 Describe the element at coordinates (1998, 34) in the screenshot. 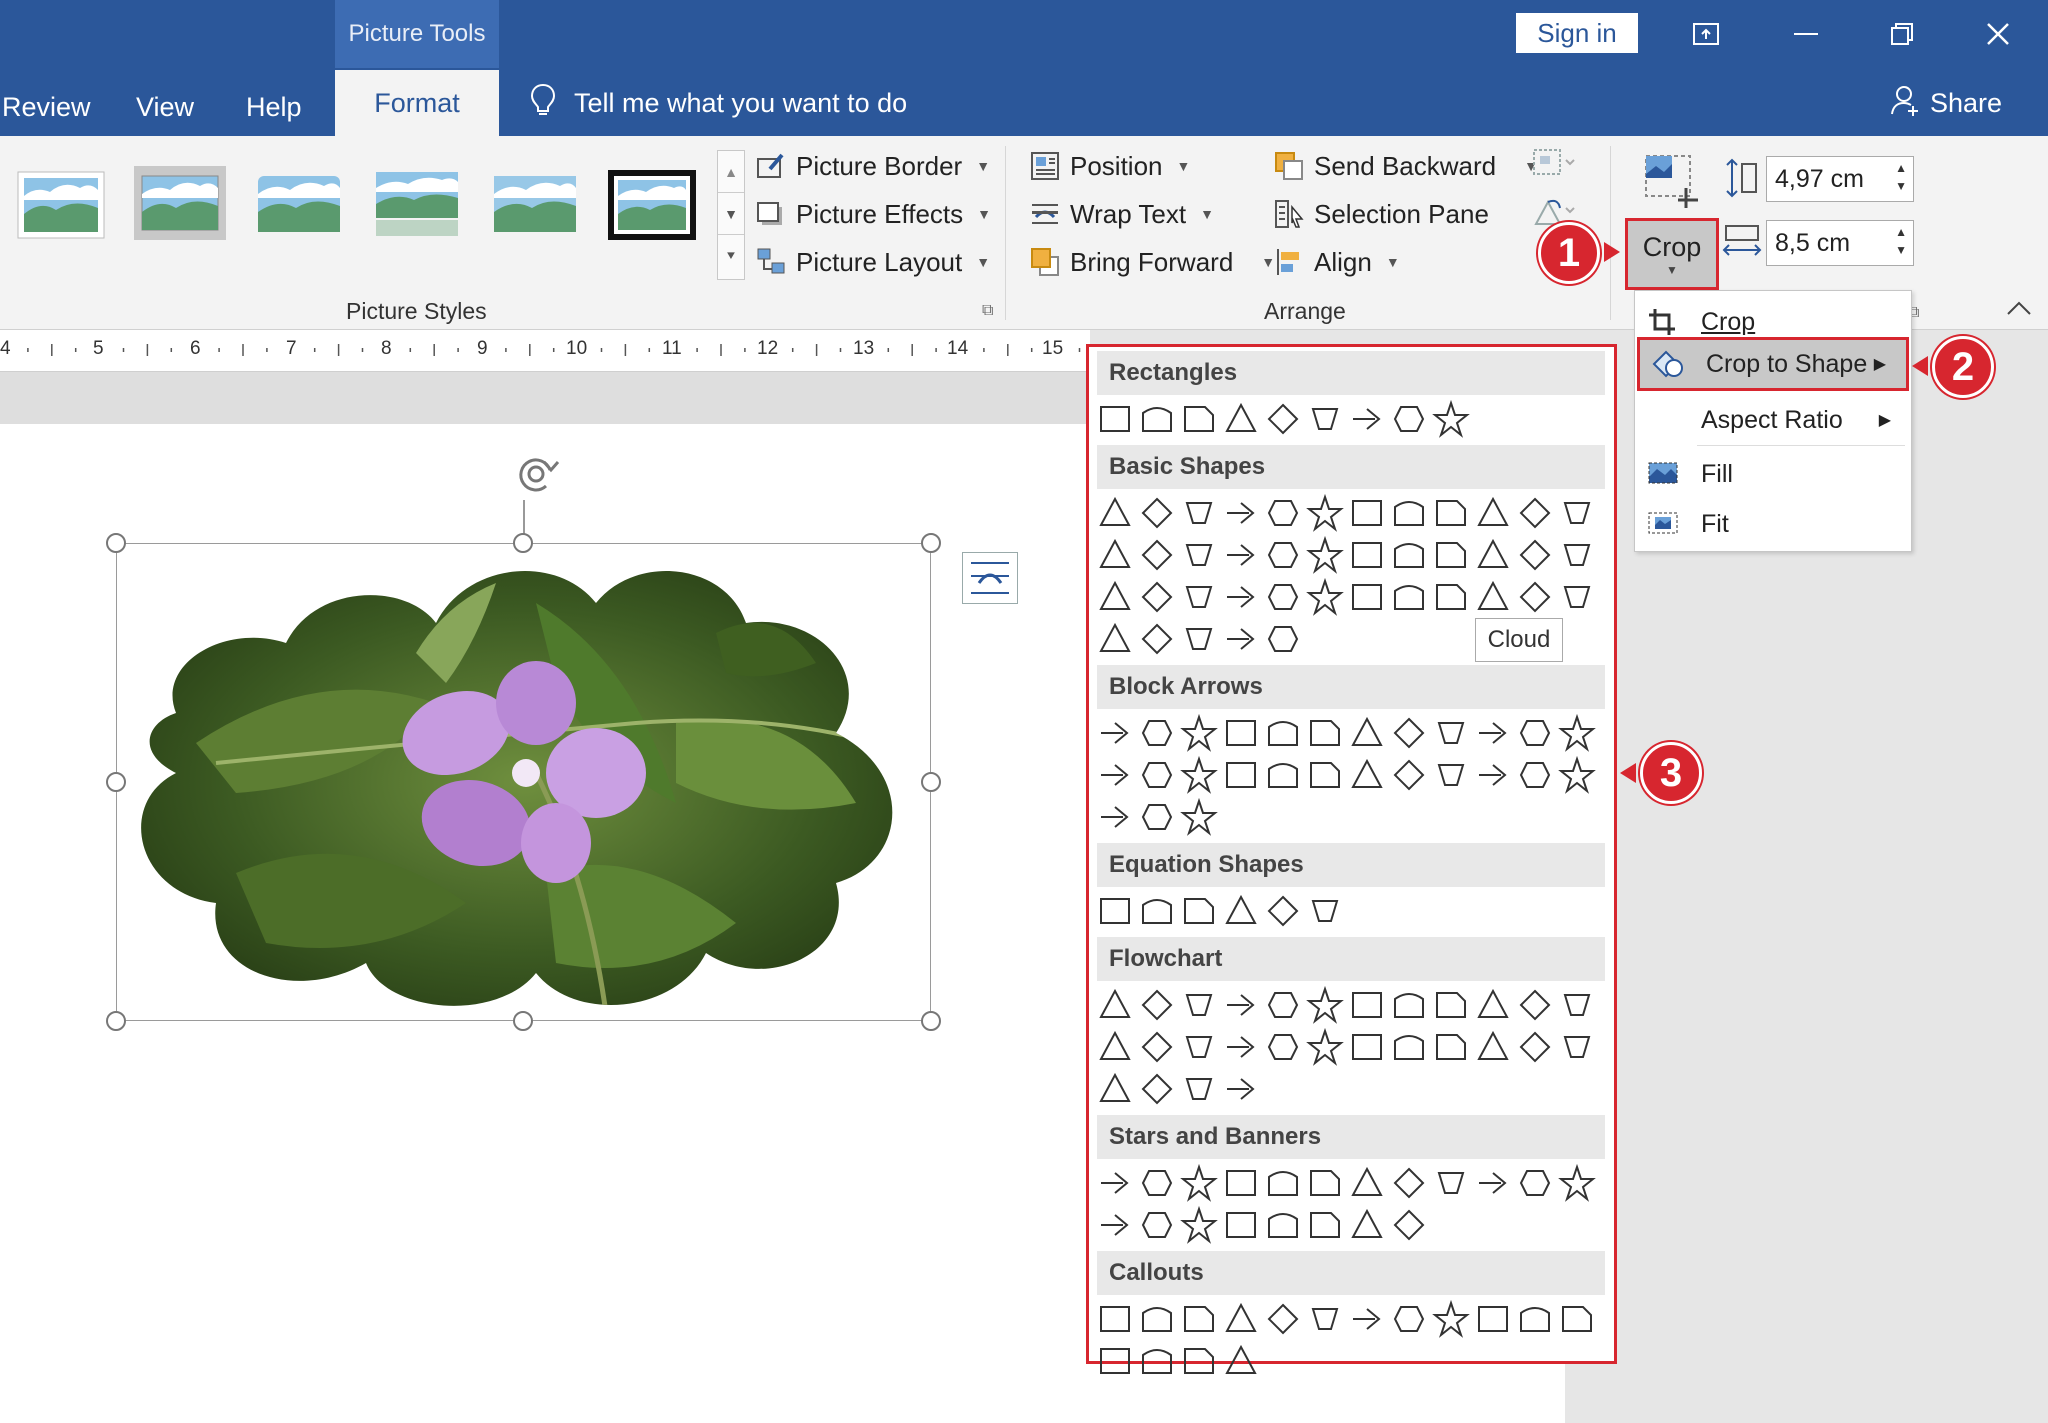

I see `close-icon` at that location.